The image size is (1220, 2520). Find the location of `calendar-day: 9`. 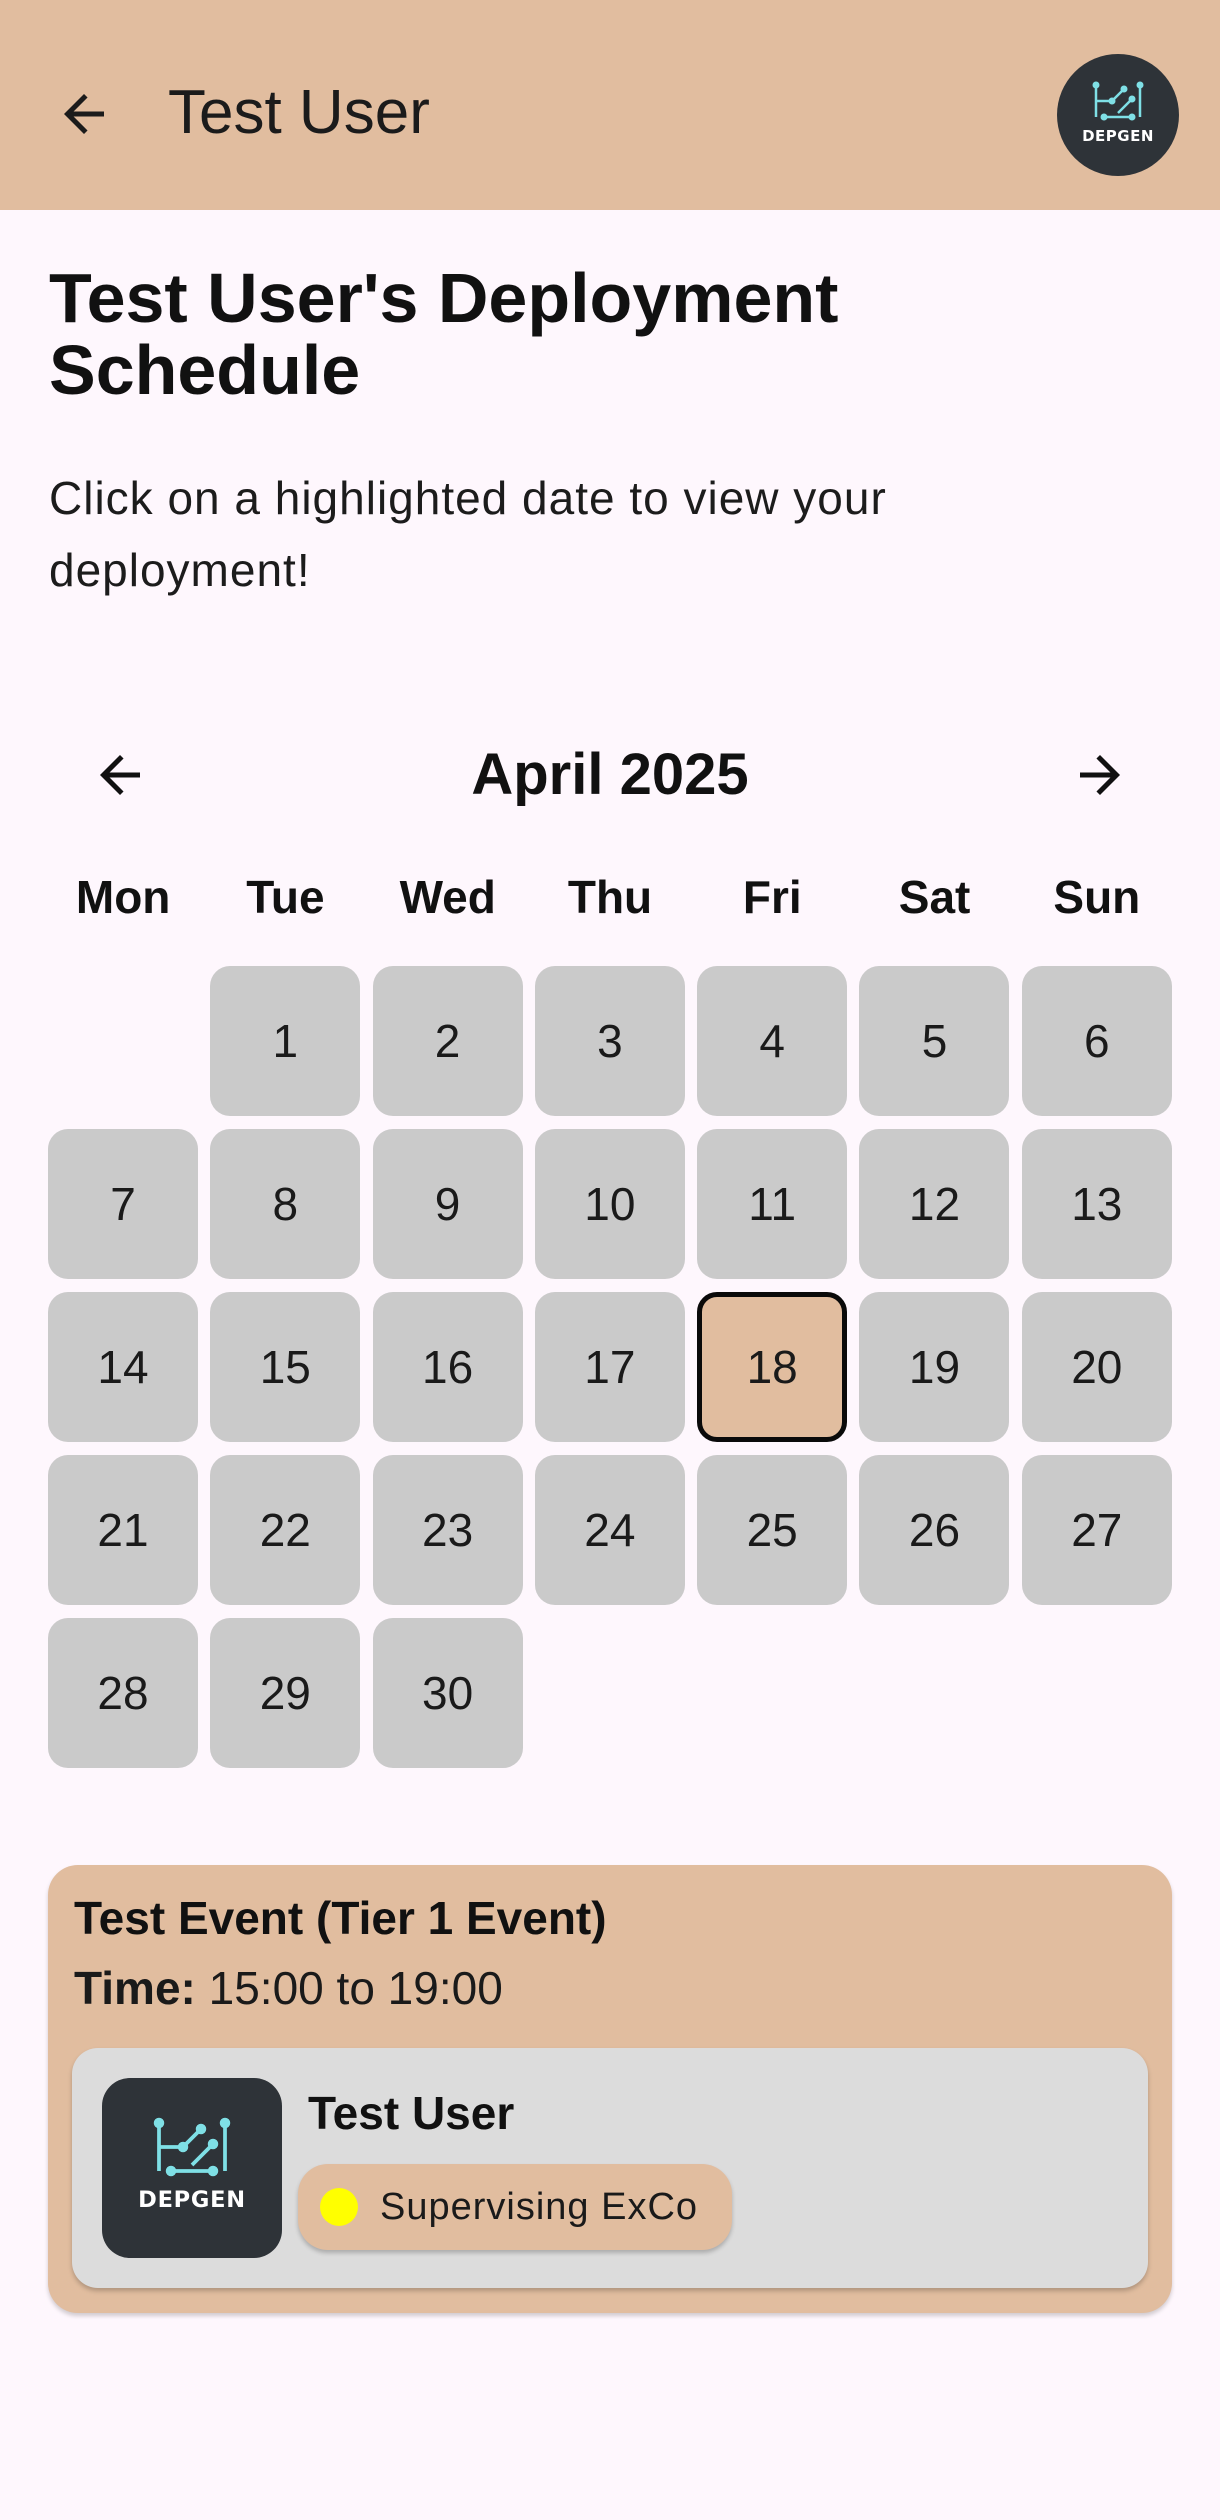

calendar-day: 9 is located at coordinates (447, 1204).